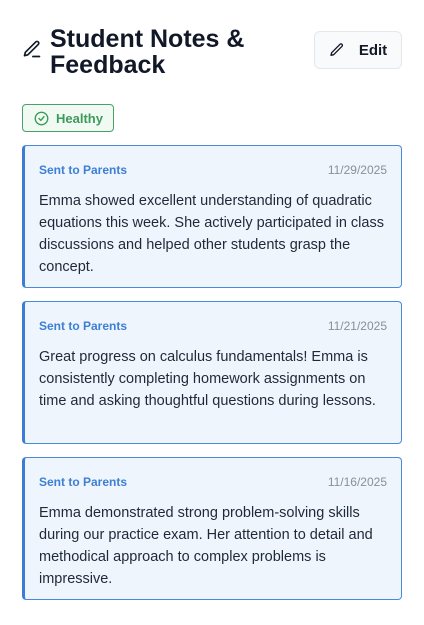  I want to click on note-date: 11/29/2025, so click(357, 170).